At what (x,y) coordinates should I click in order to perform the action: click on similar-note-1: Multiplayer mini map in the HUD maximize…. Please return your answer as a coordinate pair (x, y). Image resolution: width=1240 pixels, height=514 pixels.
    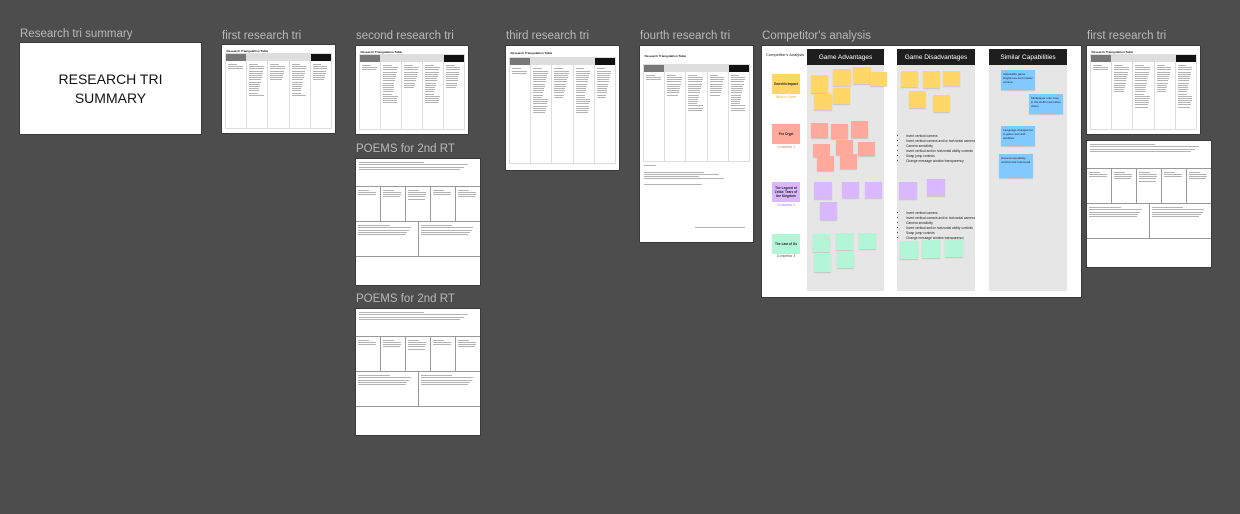
    Looking at the image, I should click on (1046, 104).